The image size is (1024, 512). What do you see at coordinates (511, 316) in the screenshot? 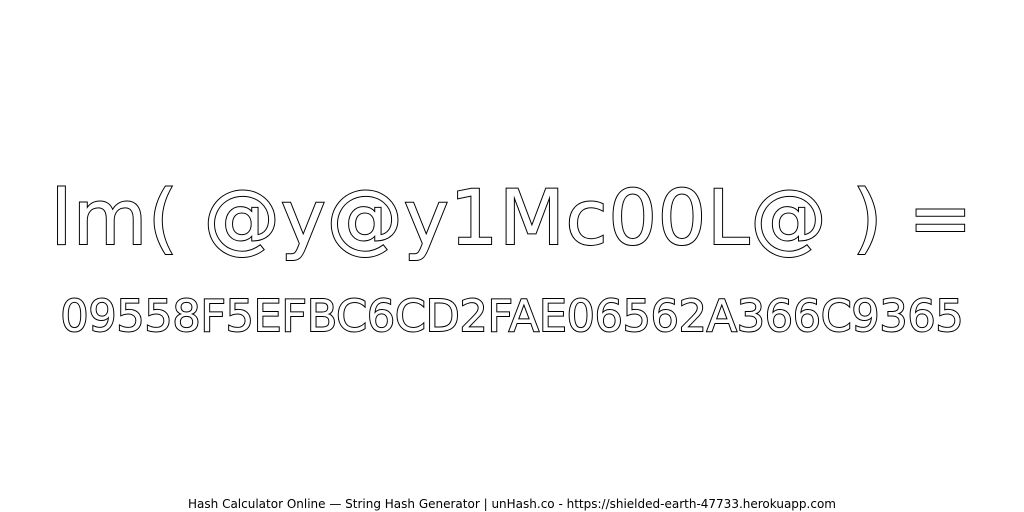
I see `hash-result-text: 09558F5EFBC6CD2FAE06562A366C9365` at bounding box center [511, 316].